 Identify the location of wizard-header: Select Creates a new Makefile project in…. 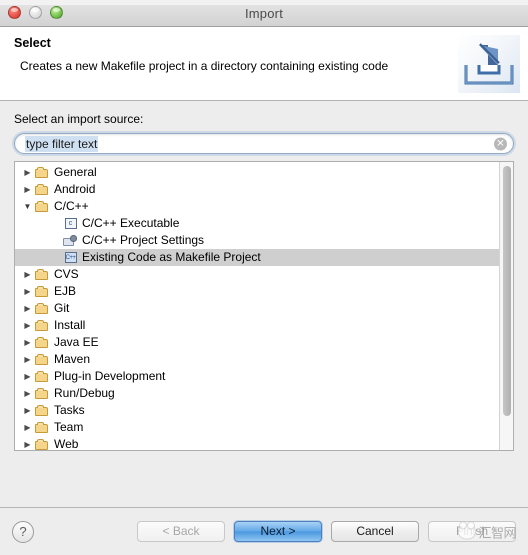
(264, 64).